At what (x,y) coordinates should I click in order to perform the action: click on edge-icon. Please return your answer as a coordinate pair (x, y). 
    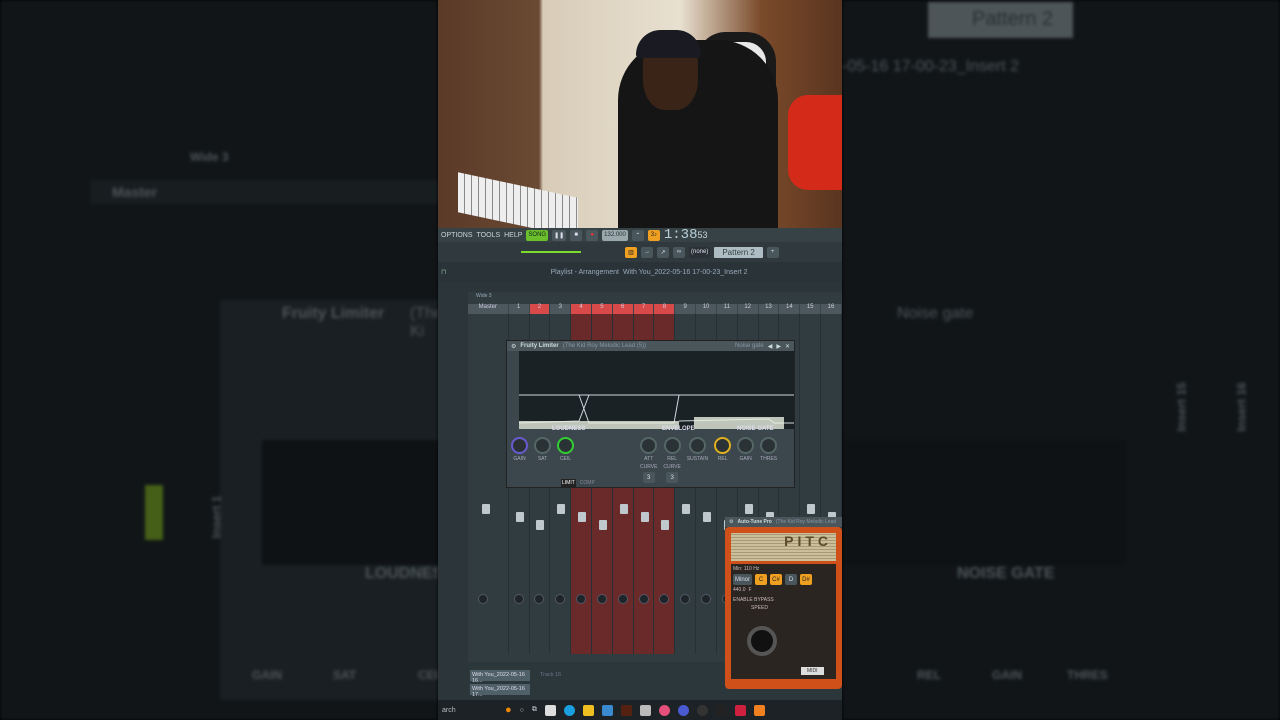
    Looking at the image, I should click on (569, 710).